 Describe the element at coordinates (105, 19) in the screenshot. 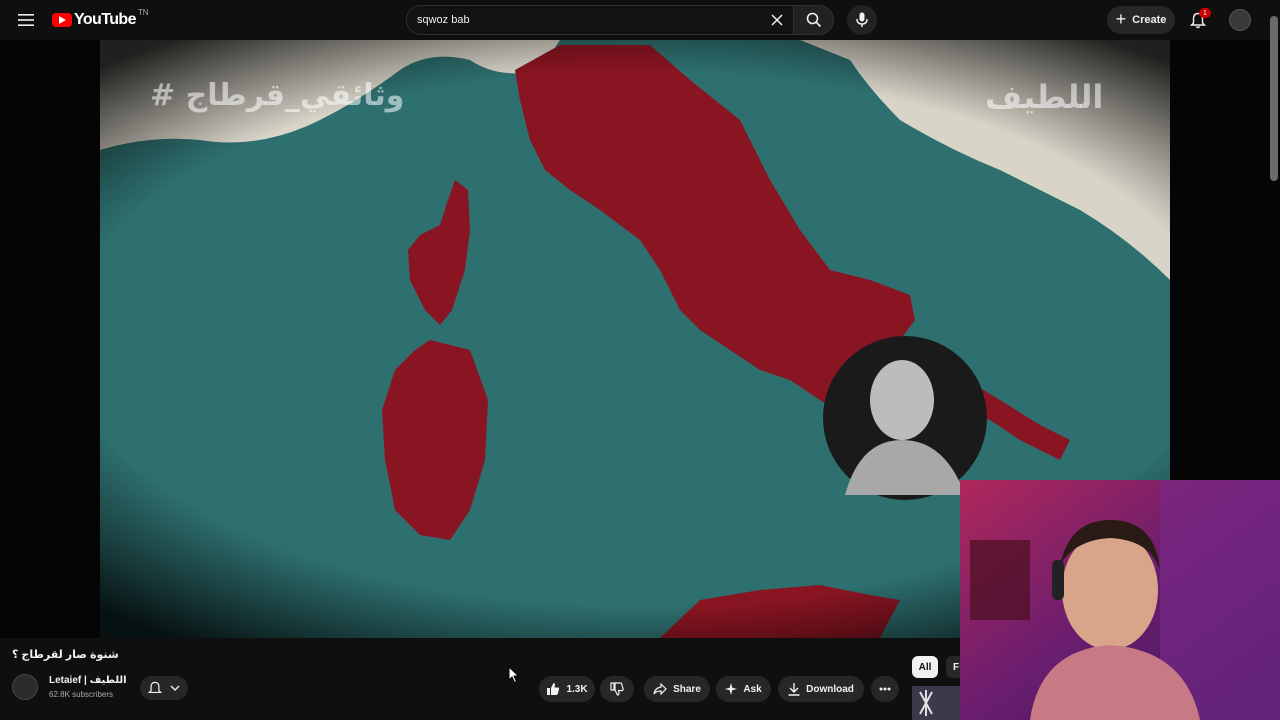

I see `logo-text: YouTube` at that location.